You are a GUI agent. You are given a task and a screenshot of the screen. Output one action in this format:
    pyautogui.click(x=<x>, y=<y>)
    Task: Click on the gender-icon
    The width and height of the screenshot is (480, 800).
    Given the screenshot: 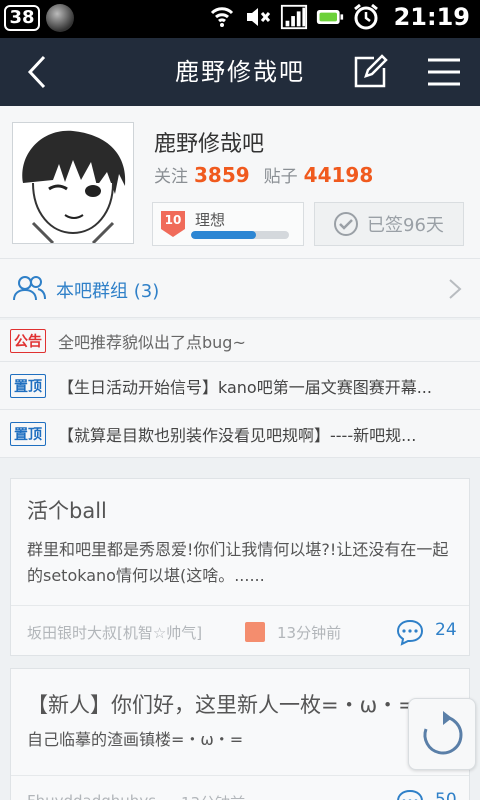 What is the action you would take?
    pyautogui.click(x=255, y=632)
    